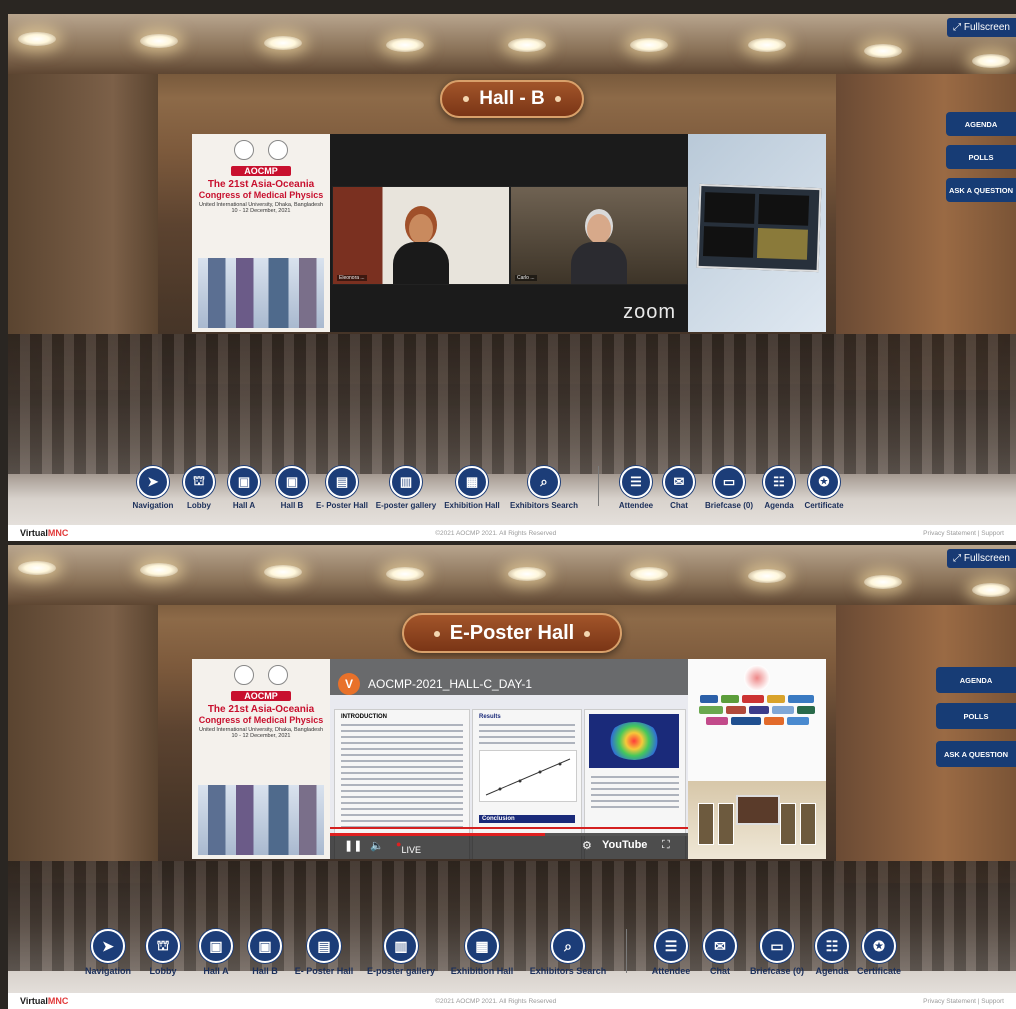 The height and width of the screenshot is (1009, 1016). What do you see at coordinates (758, 810) in the screenshot?
I see `hall-display` at bounding box center [758, 810].